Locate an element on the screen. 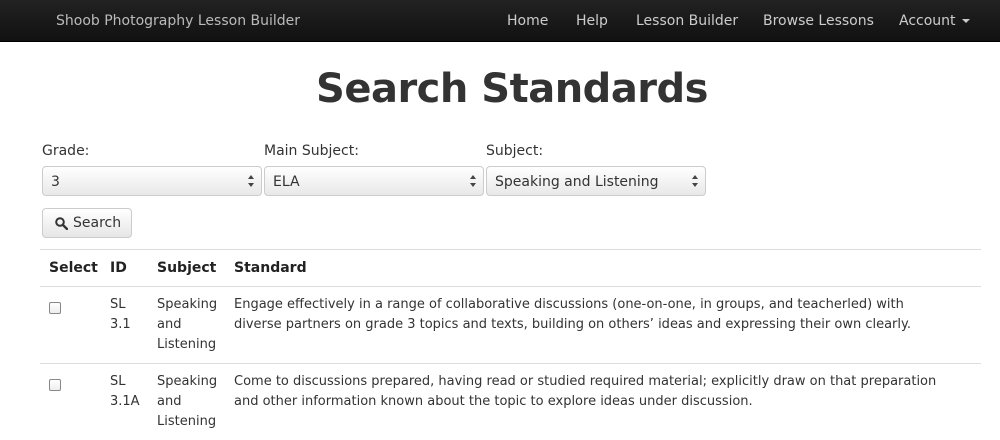 Image resolution: width=1000 pixels, height=440 pixels. grade-select-value: 3 is located at coordinates (55, 182).